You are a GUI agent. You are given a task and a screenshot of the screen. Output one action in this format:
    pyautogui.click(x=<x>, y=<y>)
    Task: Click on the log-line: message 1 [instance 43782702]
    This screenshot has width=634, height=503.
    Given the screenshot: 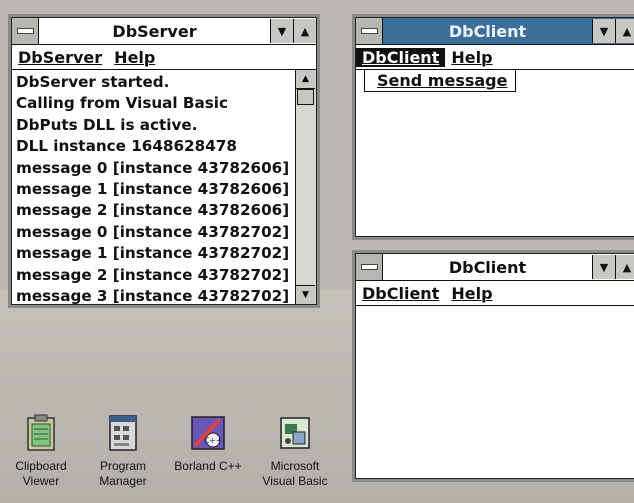 What is the action you would take?
    pyautogui.click(x=153, y=253)
    